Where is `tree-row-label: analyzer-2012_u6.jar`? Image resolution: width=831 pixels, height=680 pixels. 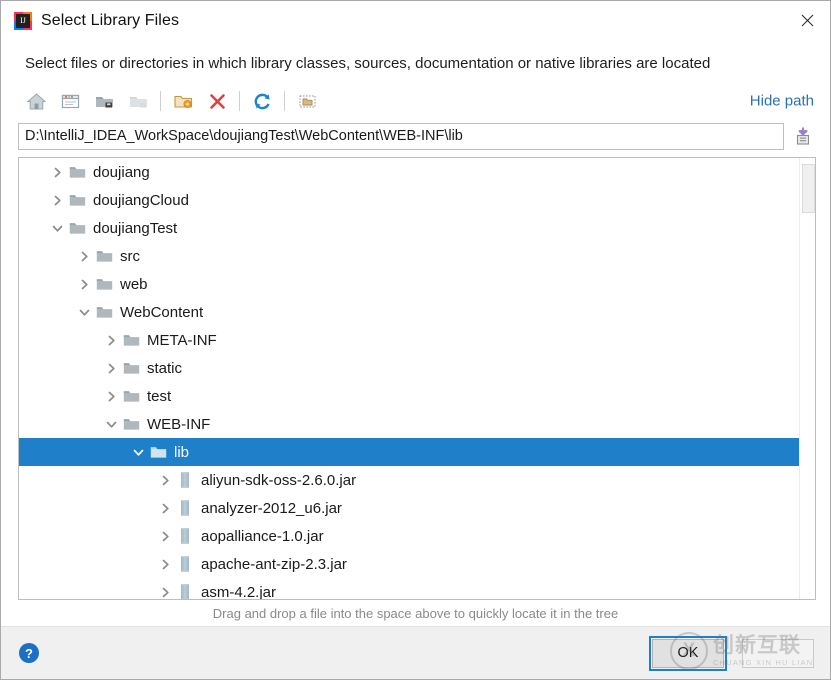
tree-row-label: analyzer-2012_u6.jar is located at coordinates (271, 508).